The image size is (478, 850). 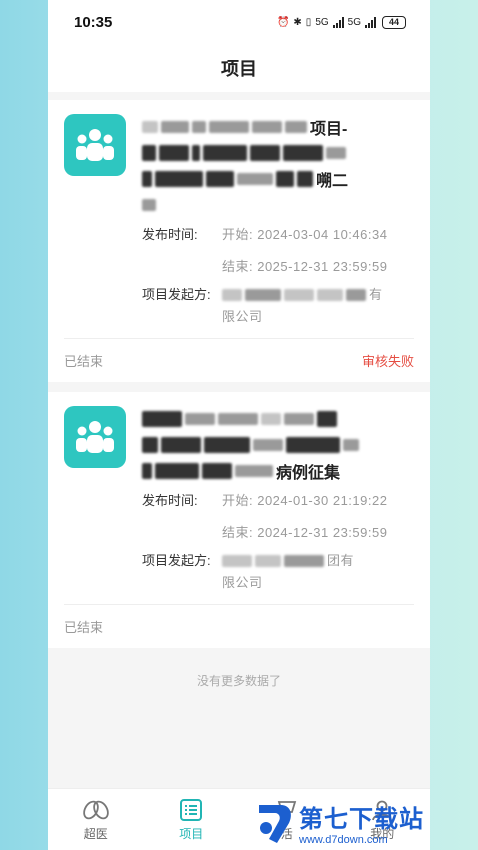 I want to click on project-title-line-3: 病例征集, so click(x=278, y=471).